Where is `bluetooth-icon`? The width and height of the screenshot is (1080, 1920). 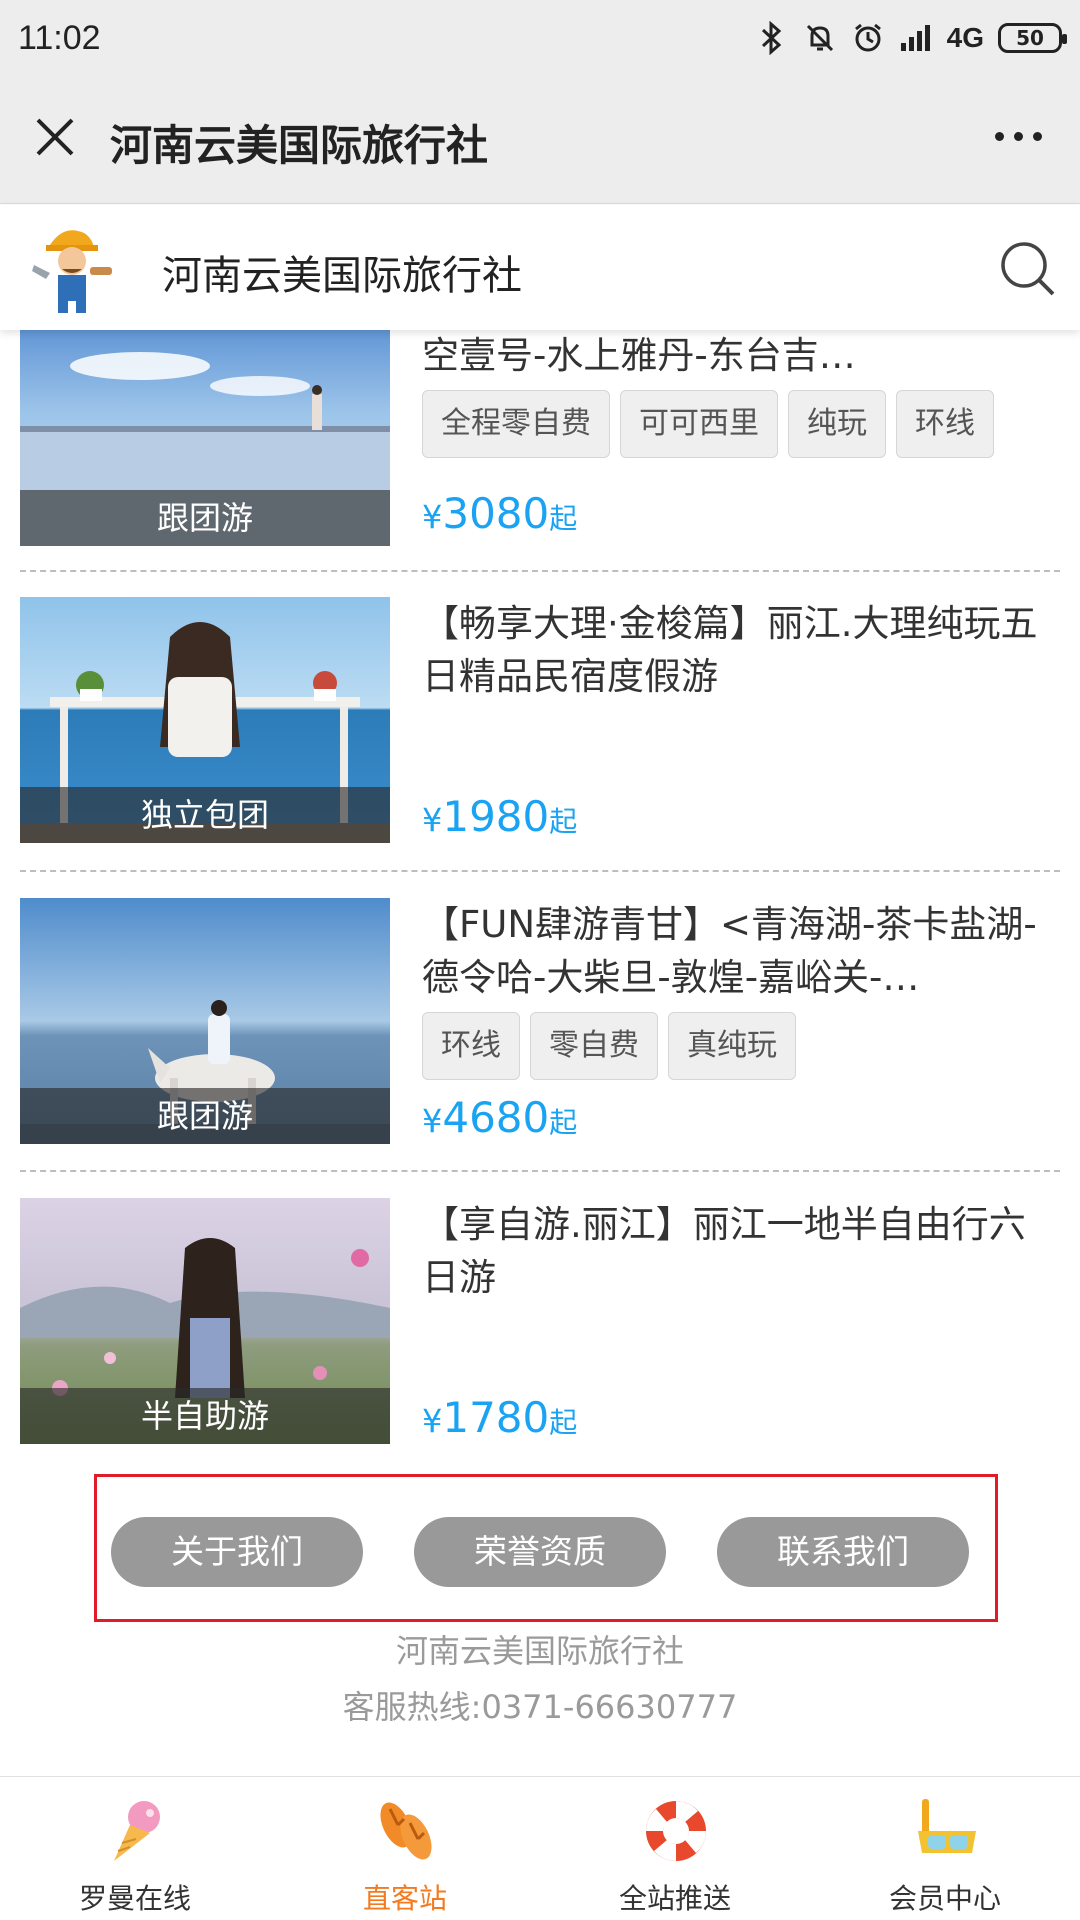 bluetooth-icon is located at coordinates (772, 38).